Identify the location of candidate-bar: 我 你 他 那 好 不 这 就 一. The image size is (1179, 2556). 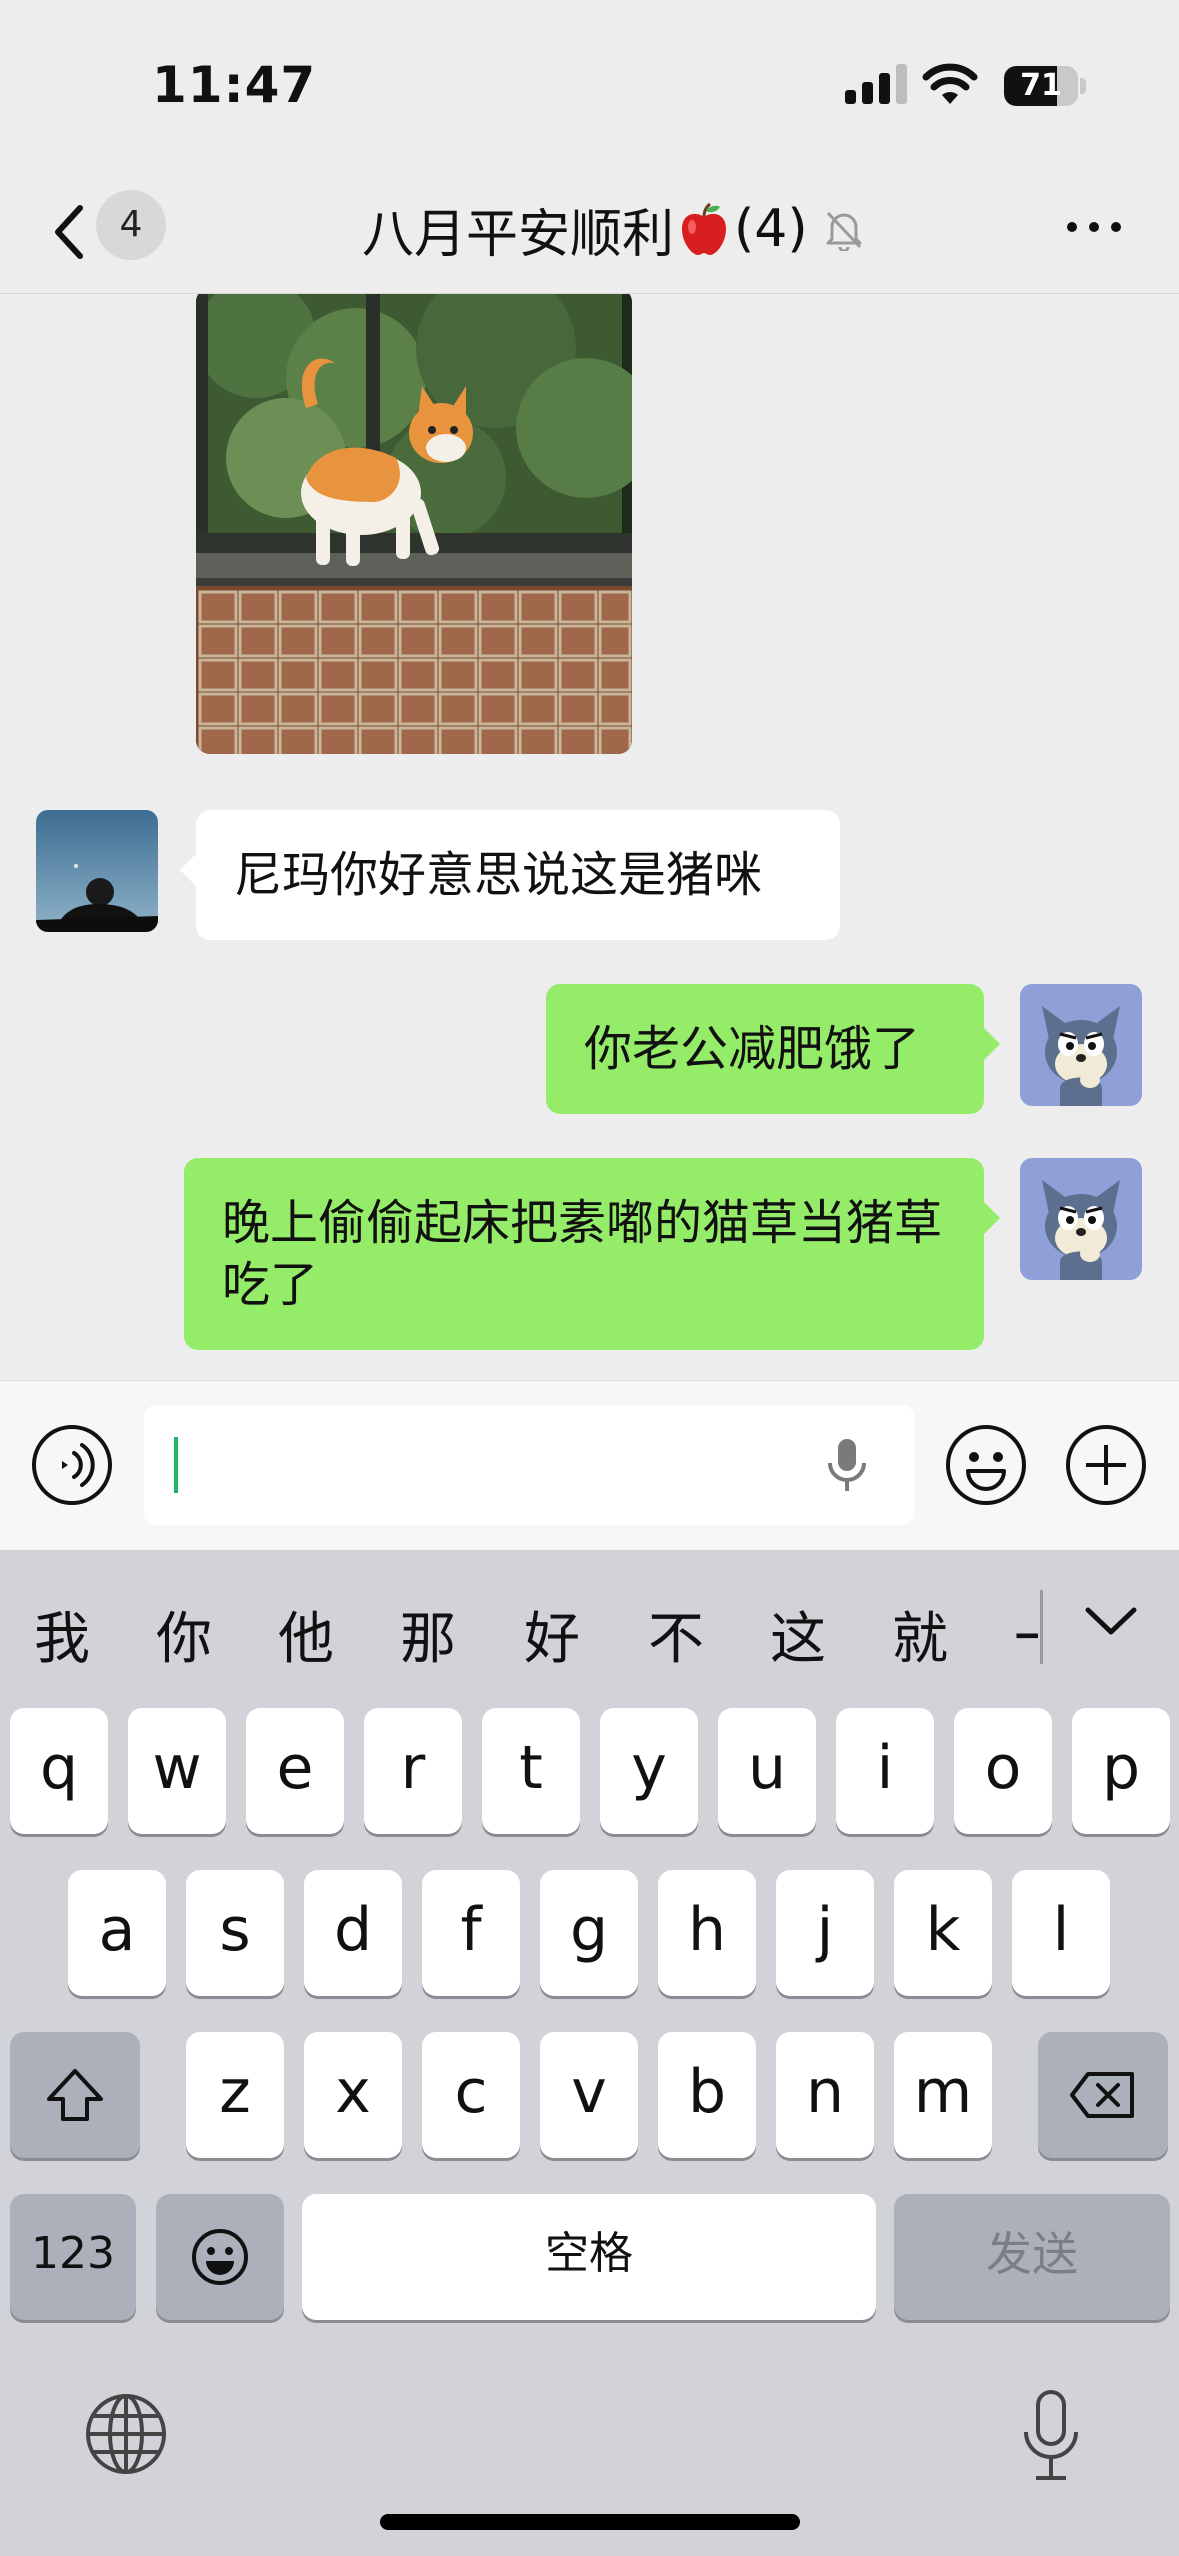
(589, 1625).